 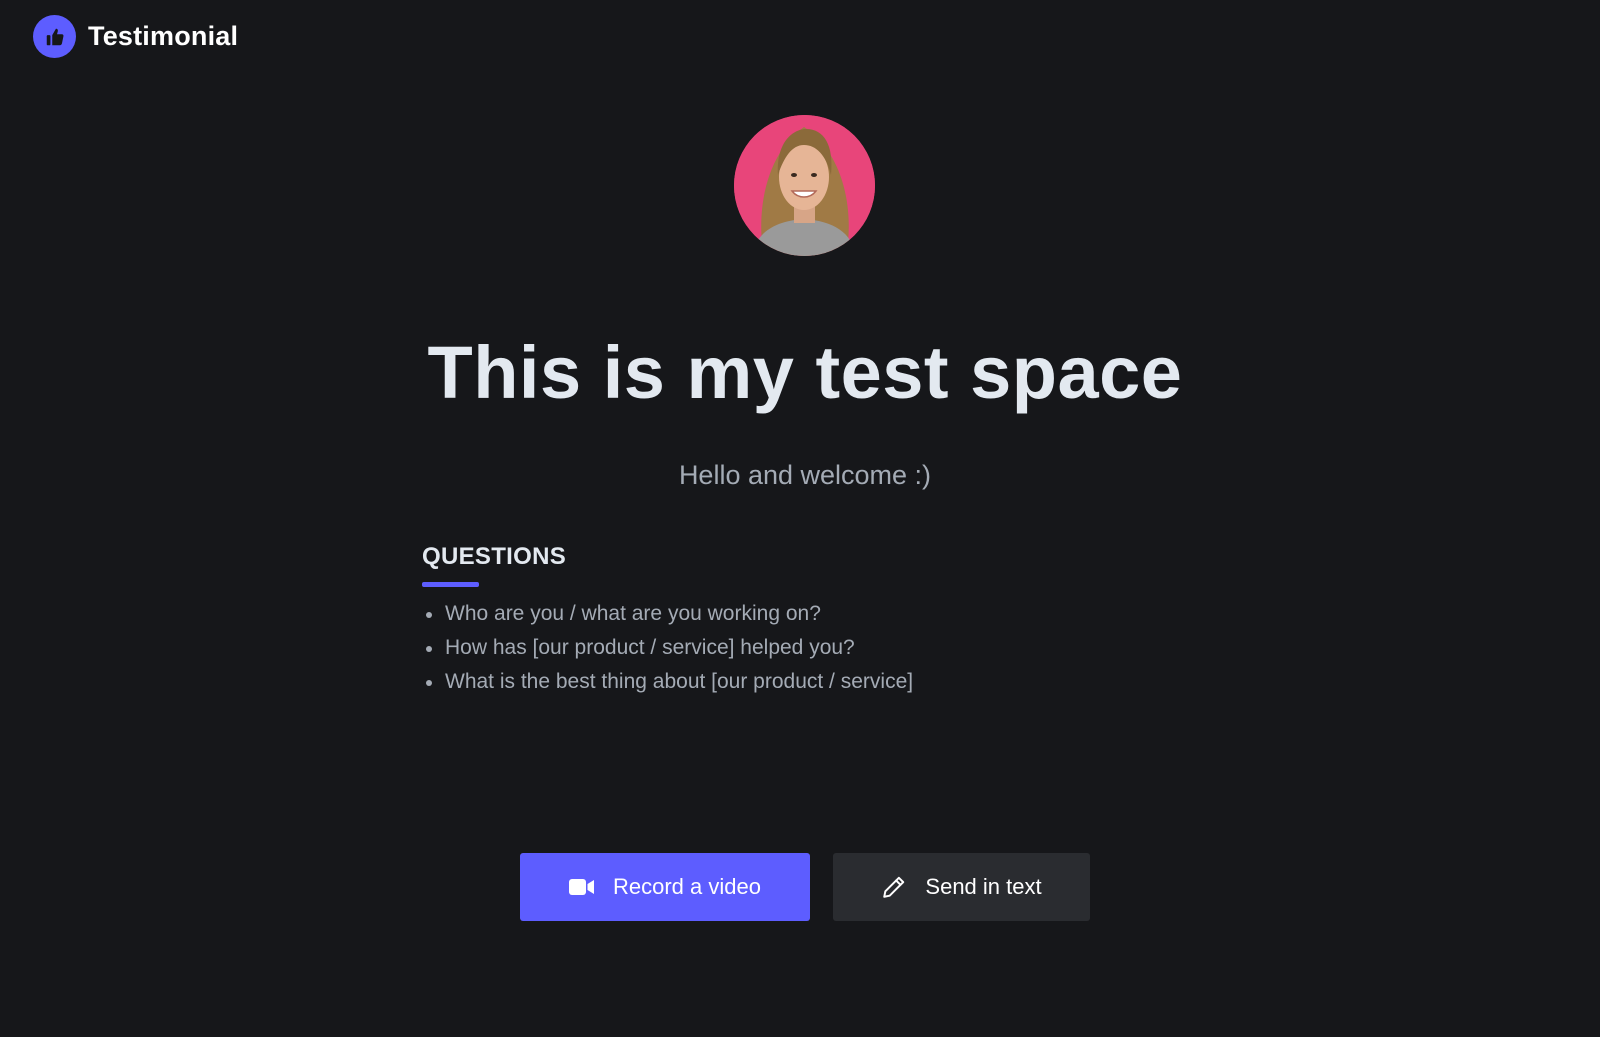 What do you see at coordinates (805, 475) in the screenshot?
I see `page-subtitle: Hello and welcome :)` at bounding box center [805, 475].